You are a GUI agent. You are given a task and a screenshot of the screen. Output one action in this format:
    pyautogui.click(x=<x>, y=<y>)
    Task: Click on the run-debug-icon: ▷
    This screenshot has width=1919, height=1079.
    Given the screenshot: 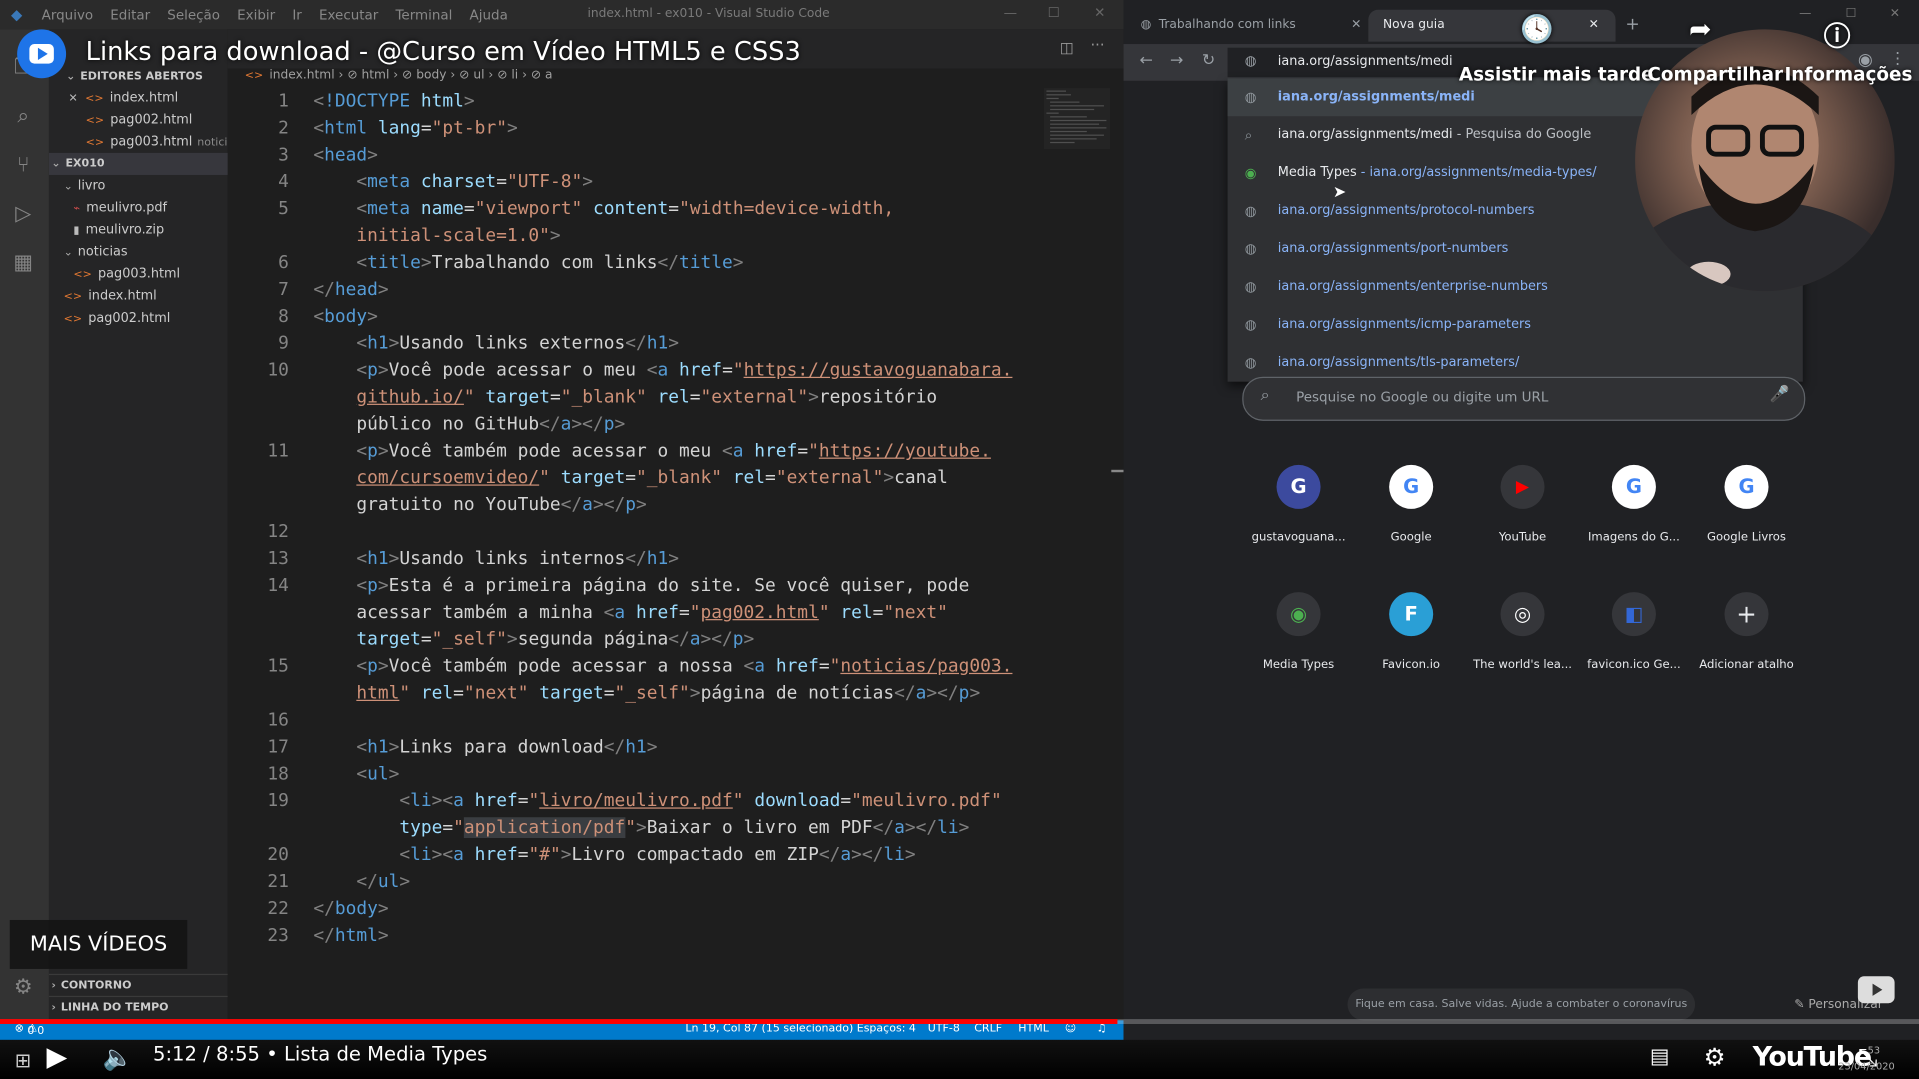 What is the action you would take?
    pyautogui.click(x=23, y=214)
    